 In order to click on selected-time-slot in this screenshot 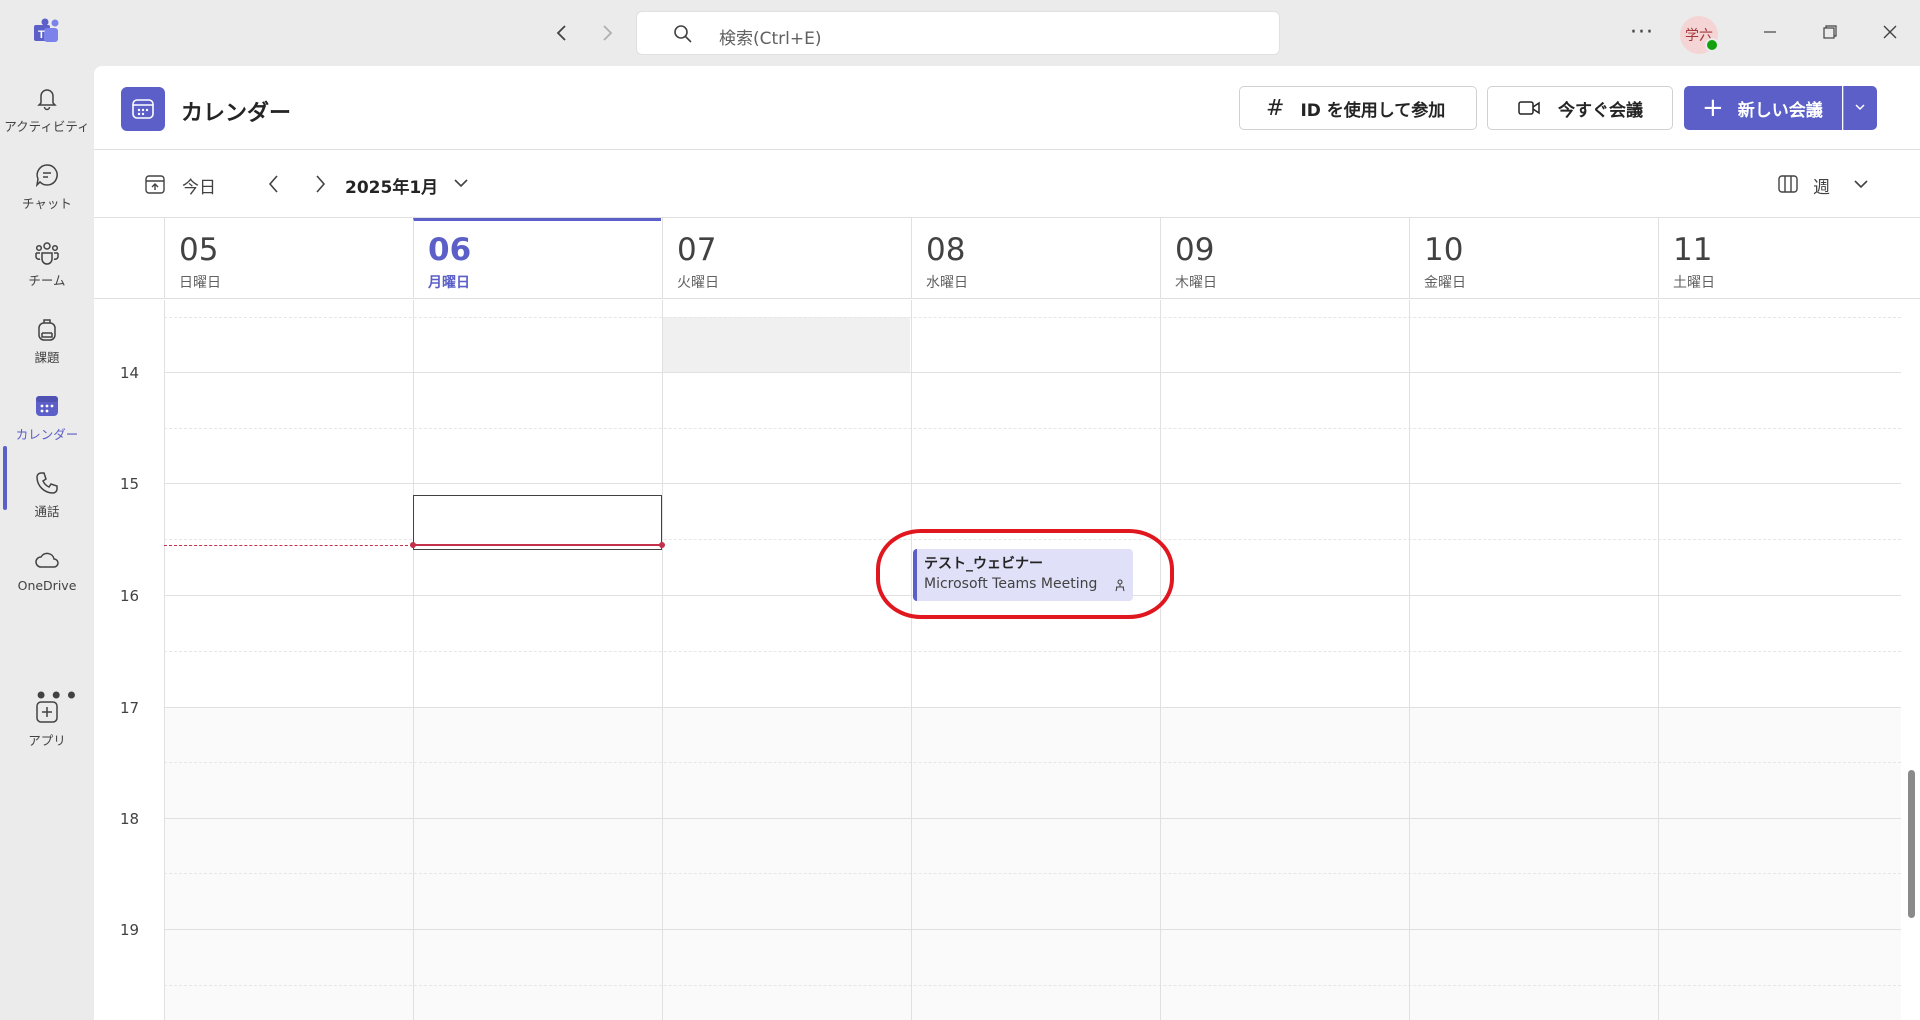, I will do `click(537, 522)`.